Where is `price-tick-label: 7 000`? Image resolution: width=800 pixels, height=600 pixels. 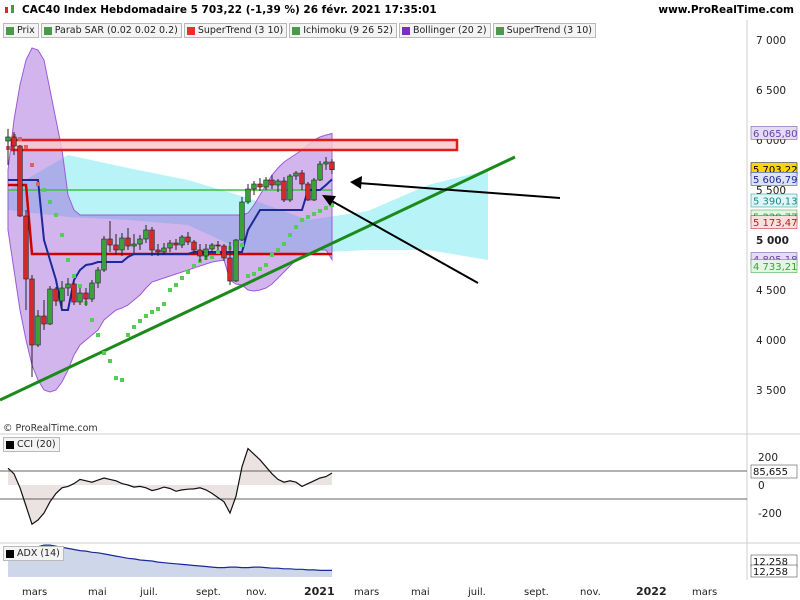
price-tick-label: 7 000 is located at coordinates (771, 41).